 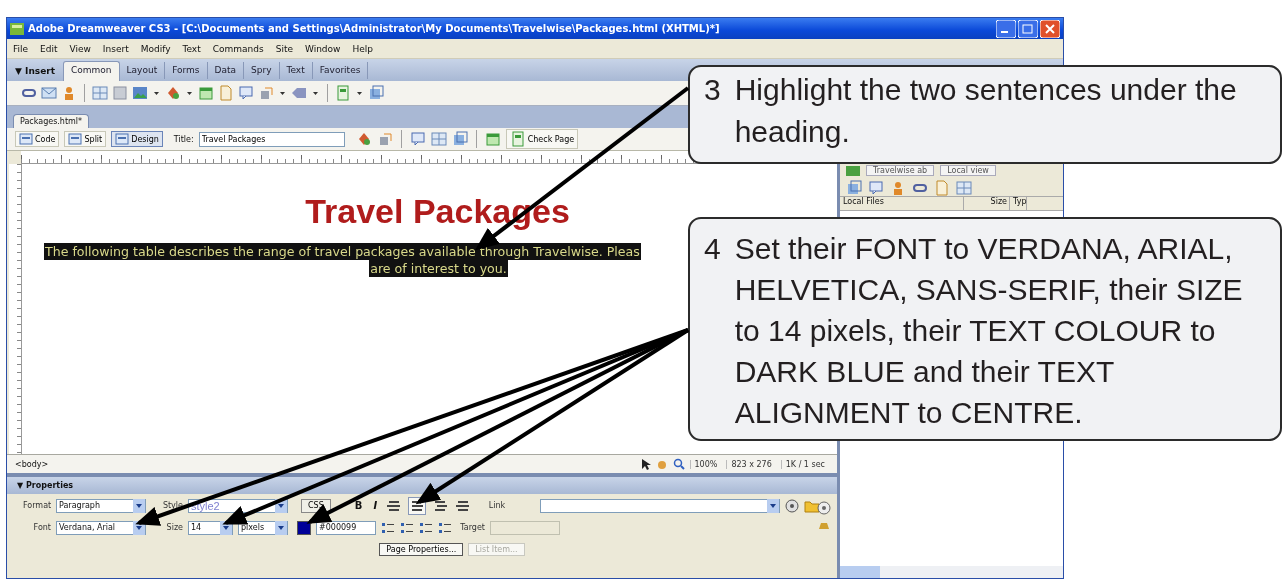 What do you see at coordinates (358, 505) in the screenshot?
I see `bold-button: B` at bounding box center [358, 505].